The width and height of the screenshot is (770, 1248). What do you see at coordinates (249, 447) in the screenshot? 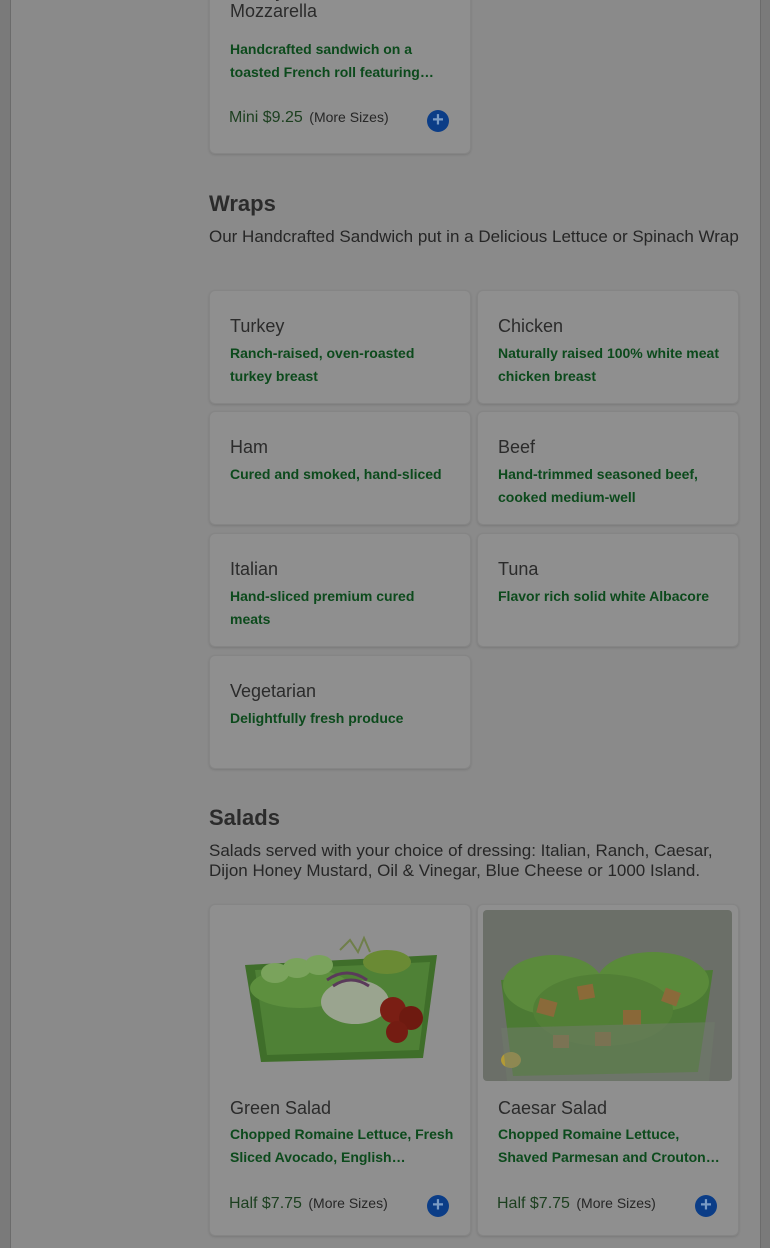
I see `menu-item-title: Ham` at bounding box center [249, 447].